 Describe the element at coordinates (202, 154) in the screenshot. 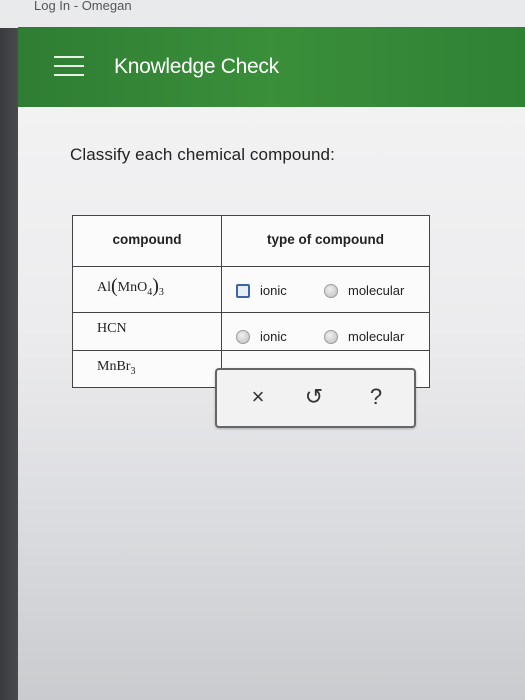

I see `question-prompt: Classify each chemical compound:` at that location.